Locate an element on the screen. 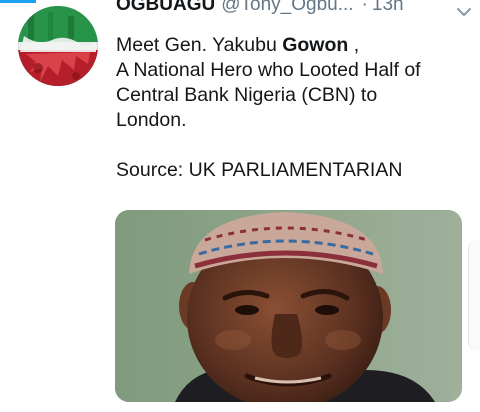 The width and height of the screenshot is (480, 412). tweet-header: OGBUAGU @Tony_Ogbu... · 13h is located at coordinates (292, 12).